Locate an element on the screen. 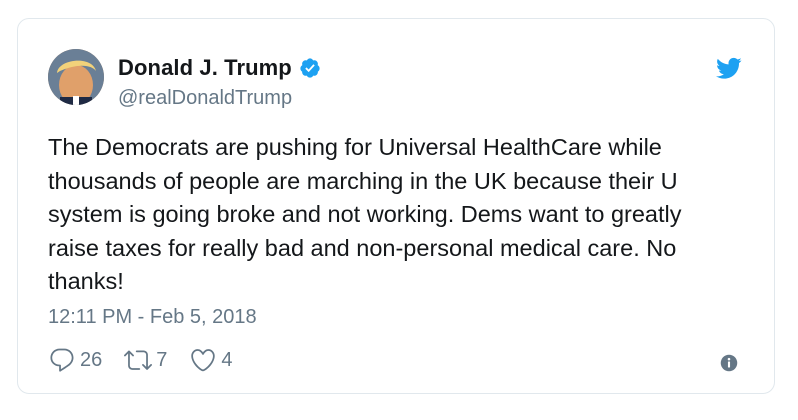  avatar is located at coordinates (76, 77).